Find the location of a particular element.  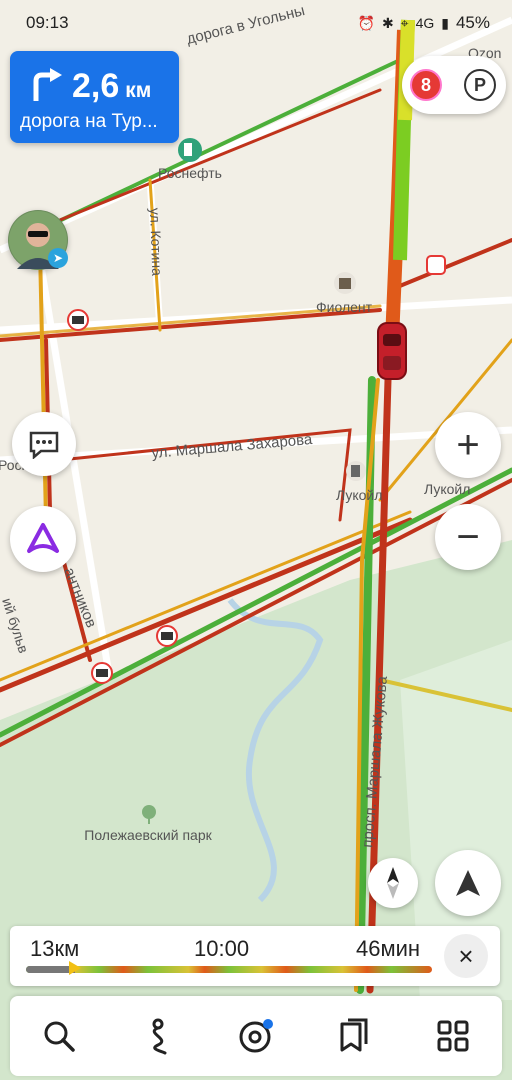

camera-marker is located at coordinates (78, 320).